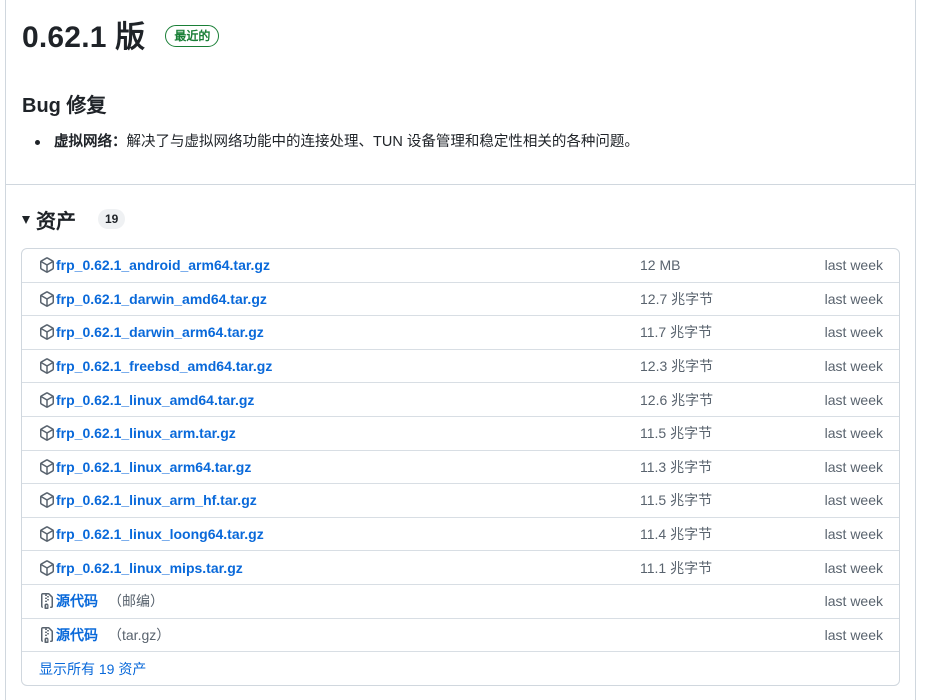  I want to click on source-code-row: 源代码 （邮编） last week, so click(460, 602).